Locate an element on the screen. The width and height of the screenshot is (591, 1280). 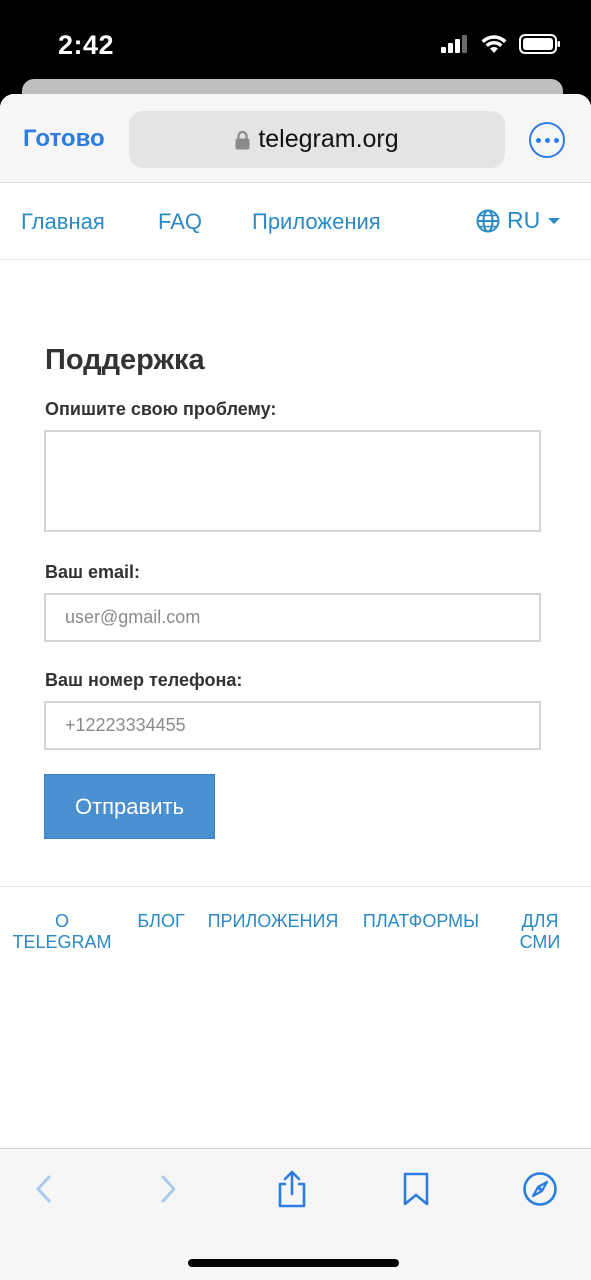
wifi-icon is located at coordinates (494, 43).